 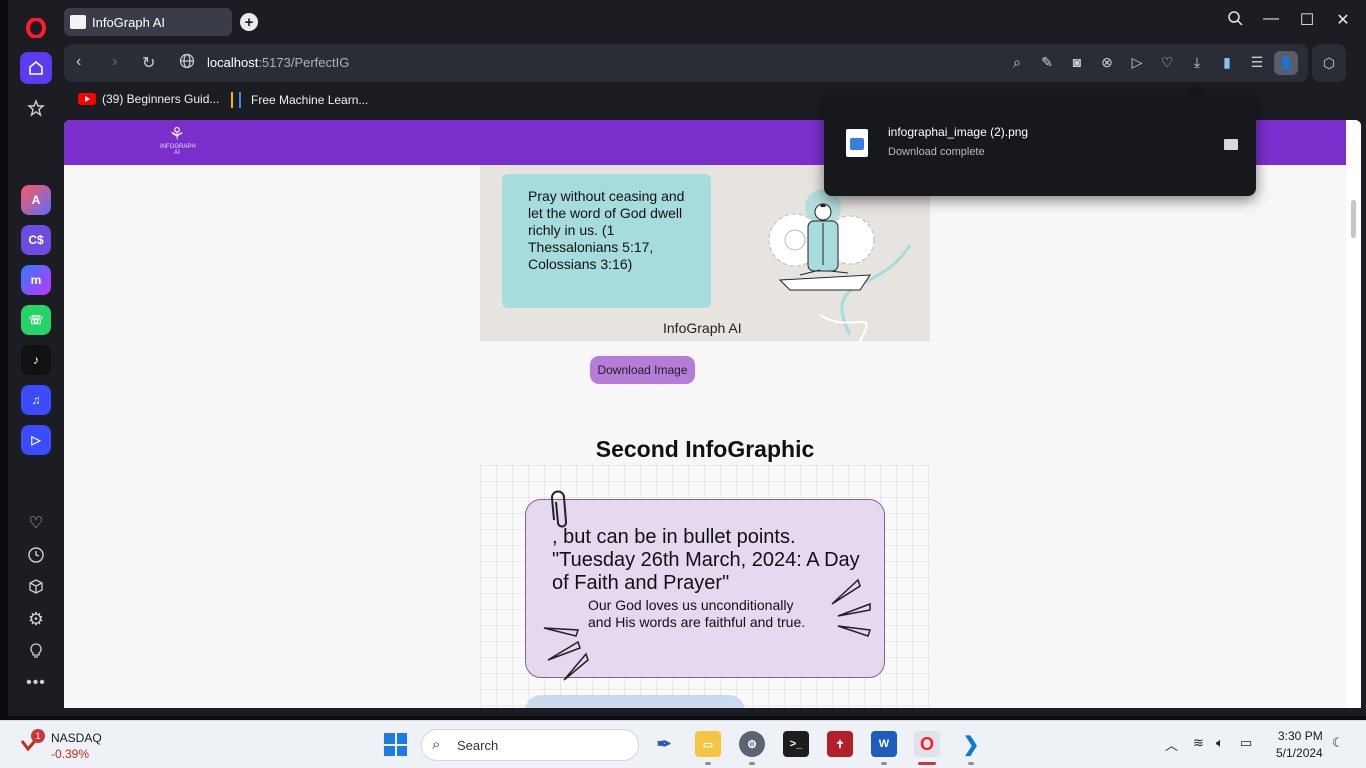 I want to click on terminal-icon: >_, so click(x=796, y=744).